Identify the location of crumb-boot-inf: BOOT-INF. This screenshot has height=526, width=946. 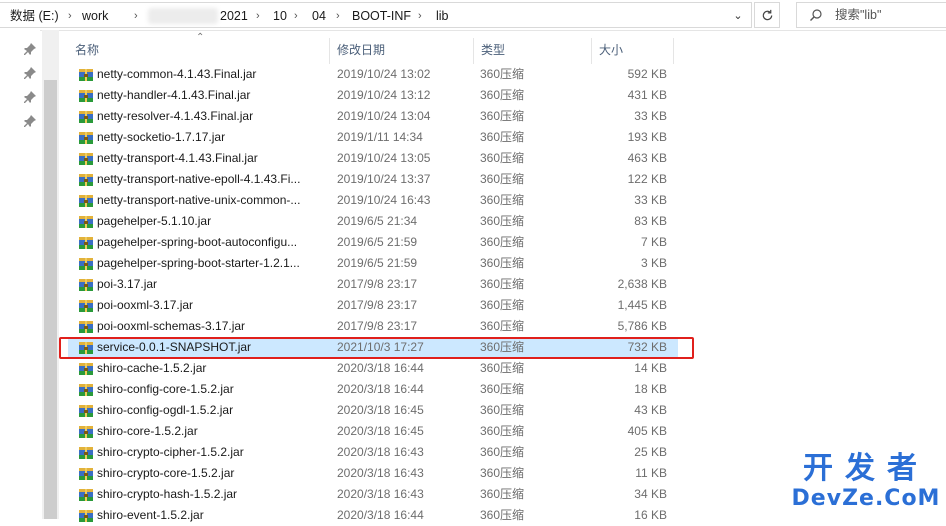
(381, 16).